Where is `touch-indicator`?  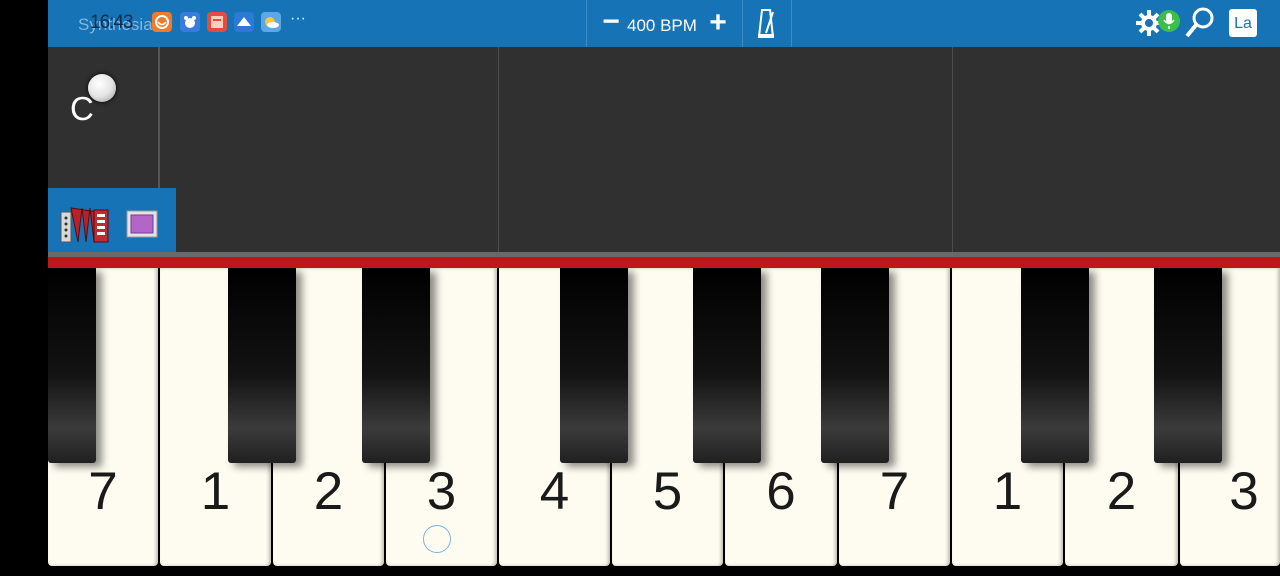
touch-indicator is located at coordinates (437, 539).